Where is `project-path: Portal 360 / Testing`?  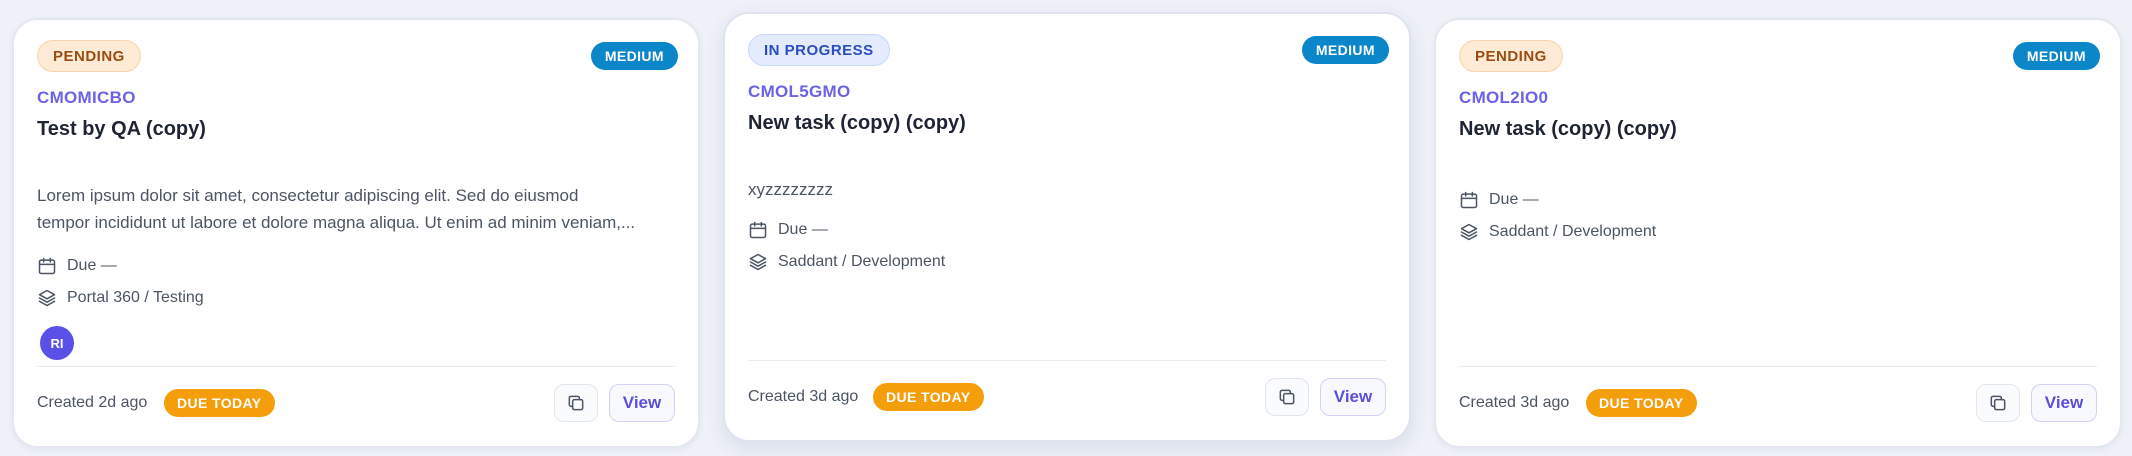 project-path: Portal 360 / Testing is located at coordinates (120, 298).